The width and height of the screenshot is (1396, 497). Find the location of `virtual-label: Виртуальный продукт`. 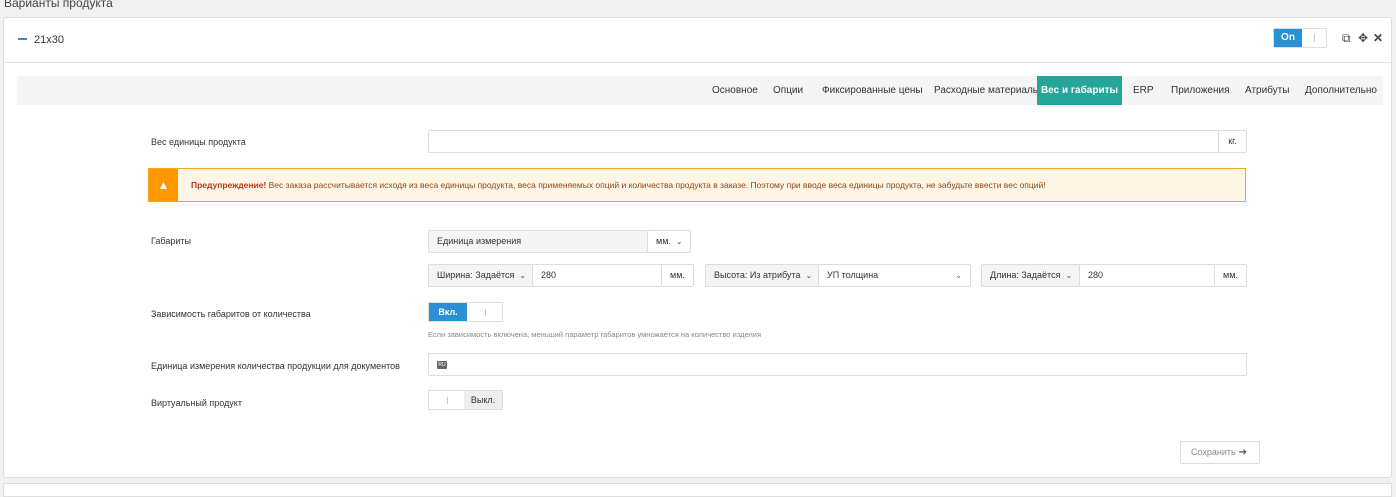

virtual-label: Виртуальный продукт is located at coordinates (196, 403).